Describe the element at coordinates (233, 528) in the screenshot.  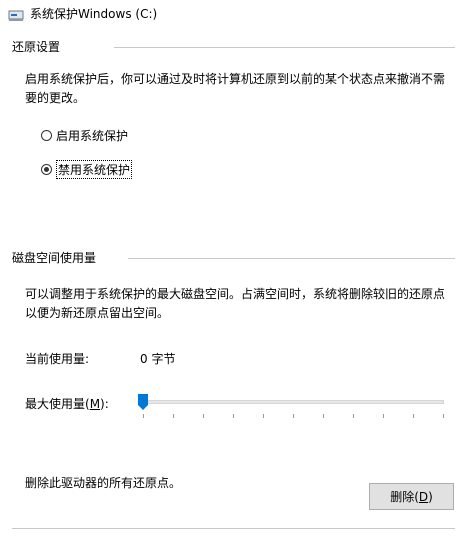
I see `bottom-divider` at that location.